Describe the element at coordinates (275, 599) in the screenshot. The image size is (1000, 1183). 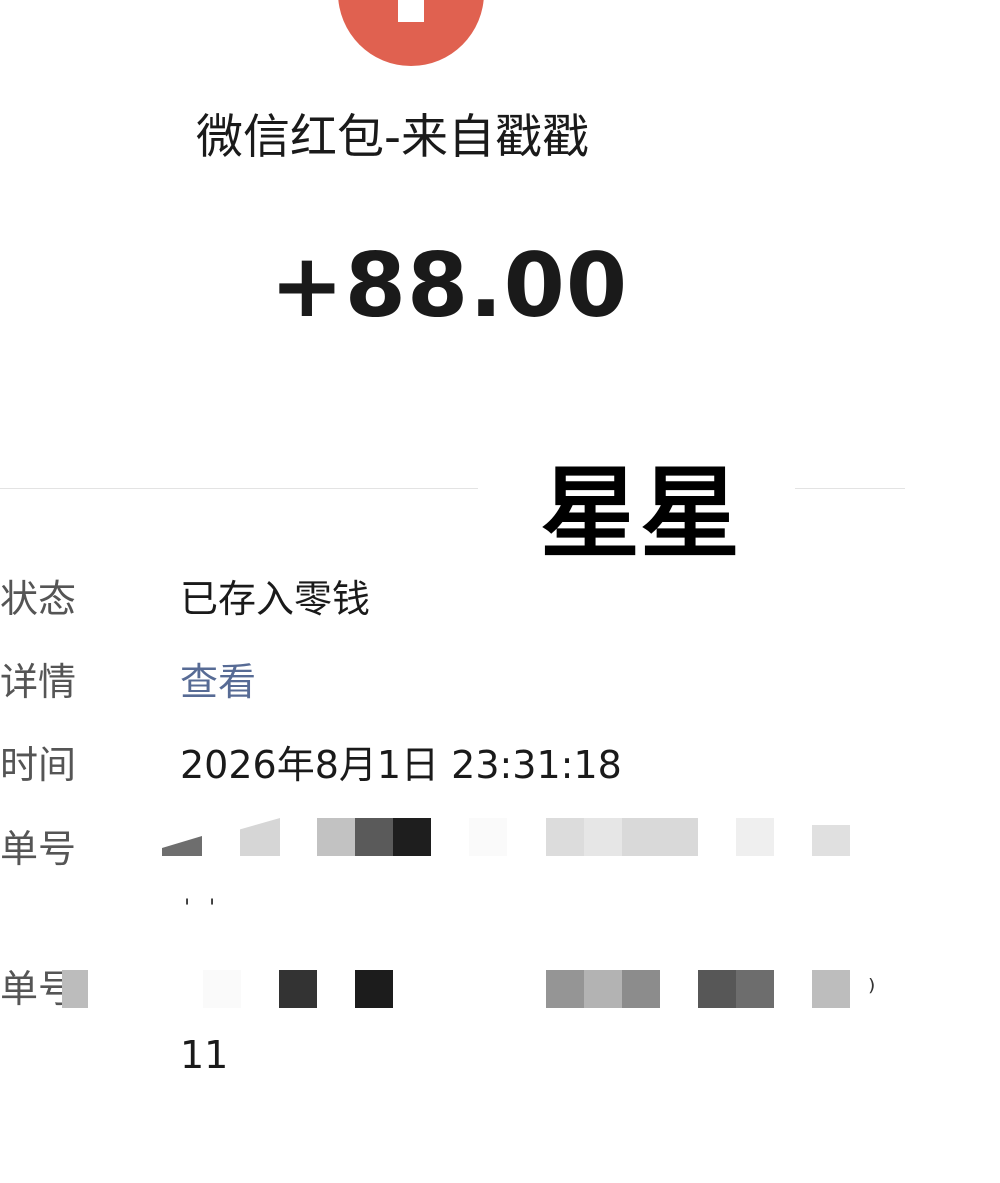
I see `status-value: 已存入零钱` at that location.